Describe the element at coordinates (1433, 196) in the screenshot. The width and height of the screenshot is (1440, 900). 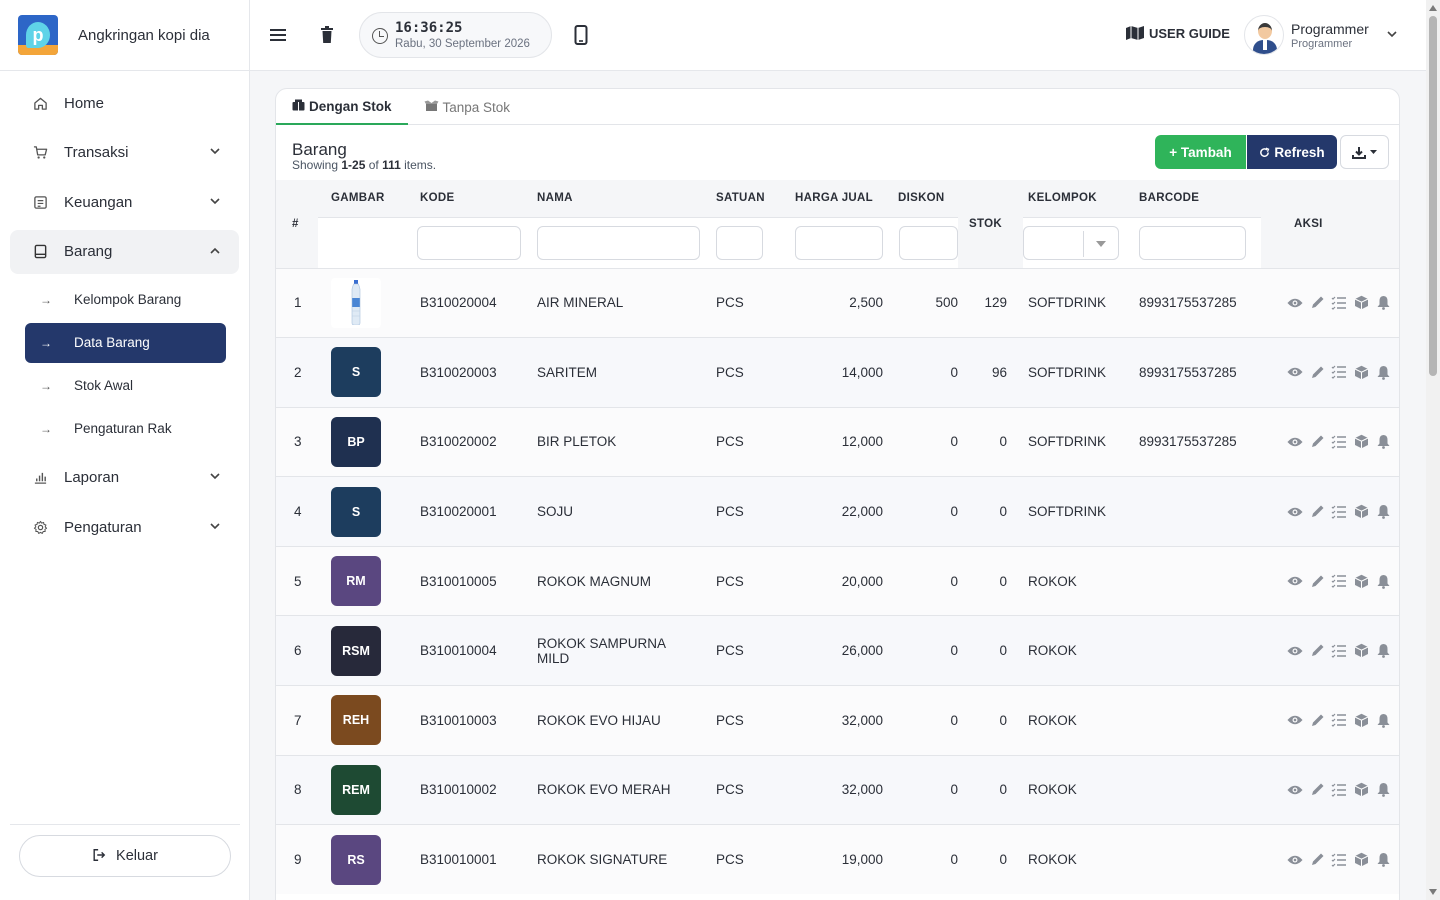
I see `scroll-thumb` at that location.